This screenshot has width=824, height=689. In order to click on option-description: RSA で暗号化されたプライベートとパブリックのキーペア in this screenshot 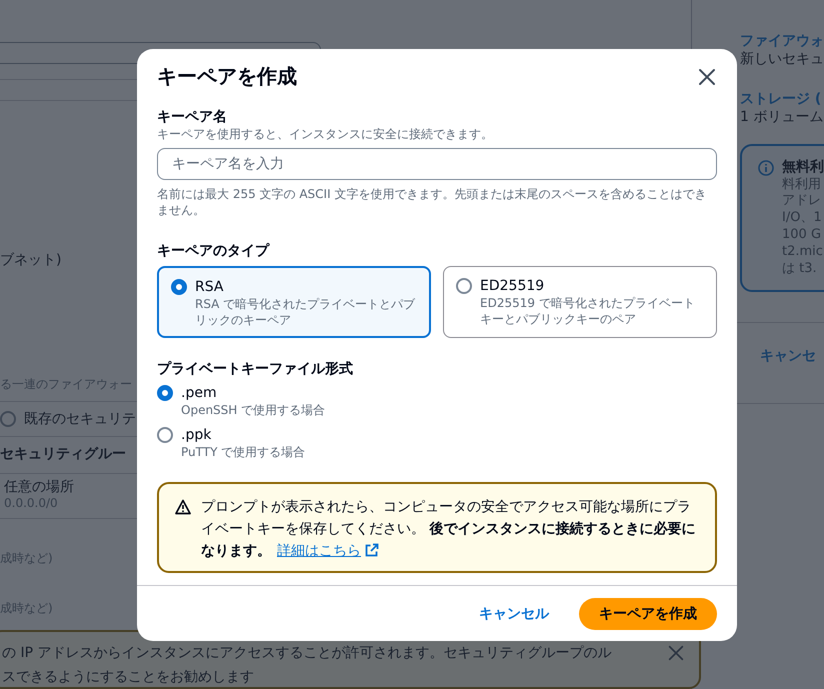, I will do `click(305, 312)`.